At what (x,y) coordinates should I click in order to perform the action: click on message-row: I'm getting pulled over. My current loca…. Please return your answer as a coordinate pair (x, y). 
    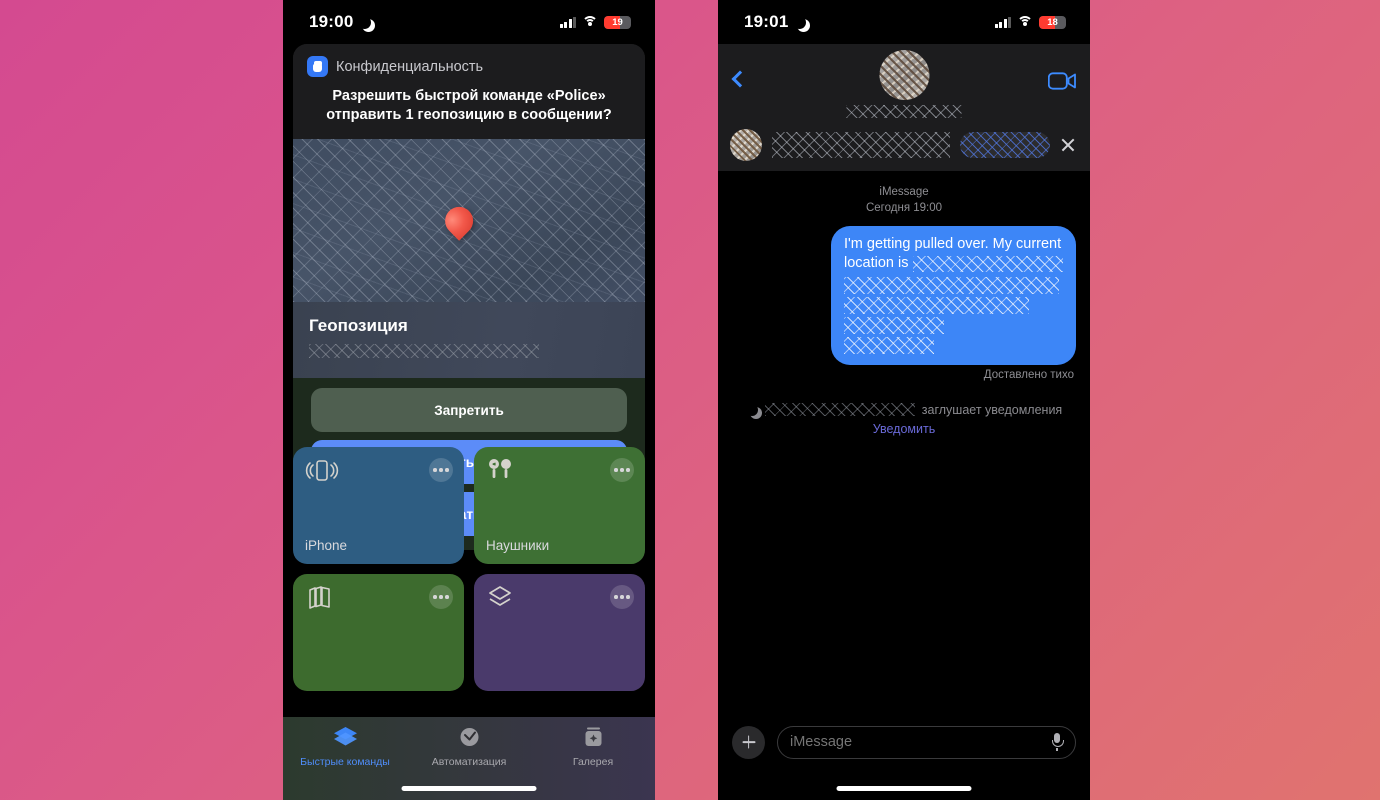
    Looking at the image, I should click on (904, 295).